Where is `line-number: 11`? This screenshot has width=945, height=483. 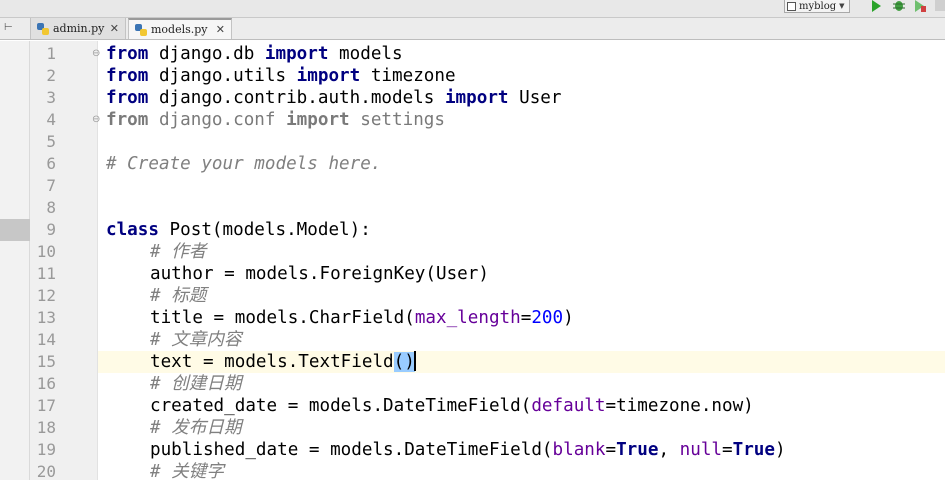
line-number: 11 is located at coordinates (46, 273).